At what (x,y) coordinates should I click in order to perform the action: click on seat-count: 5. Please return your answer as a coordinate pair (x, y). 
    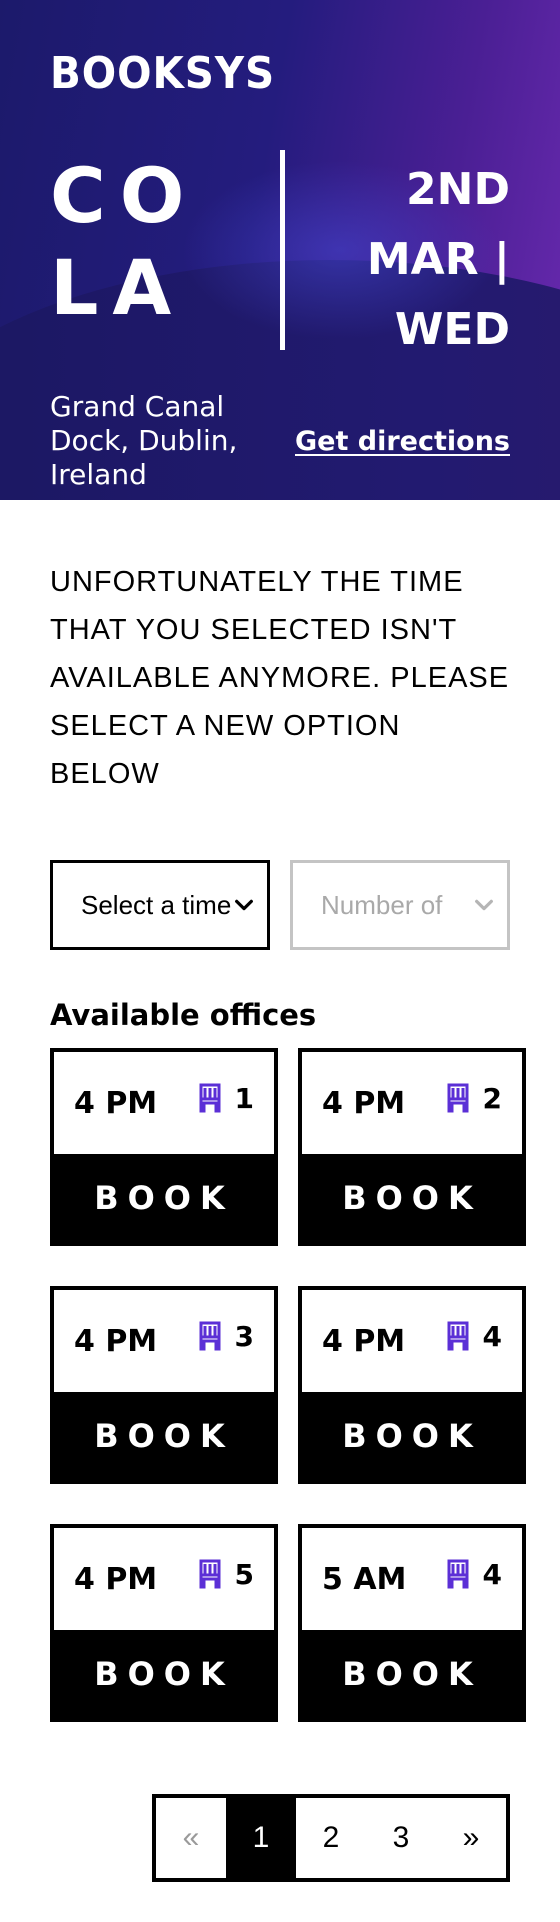
    Looking at the image, I should click on (244, 1574).